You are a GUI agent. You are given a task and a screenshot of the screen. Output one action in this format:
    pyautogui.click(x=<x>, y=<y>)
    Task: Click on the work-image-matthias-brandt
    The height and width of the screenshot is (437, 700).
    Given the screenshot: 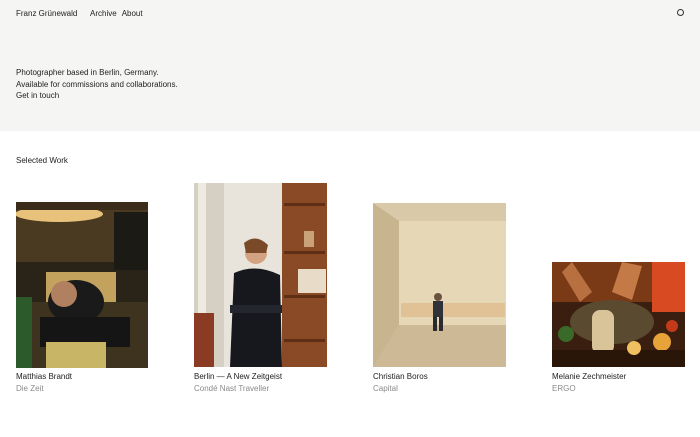 What is the action you would take?
    pyautogui.click(x=82, y=285)
    